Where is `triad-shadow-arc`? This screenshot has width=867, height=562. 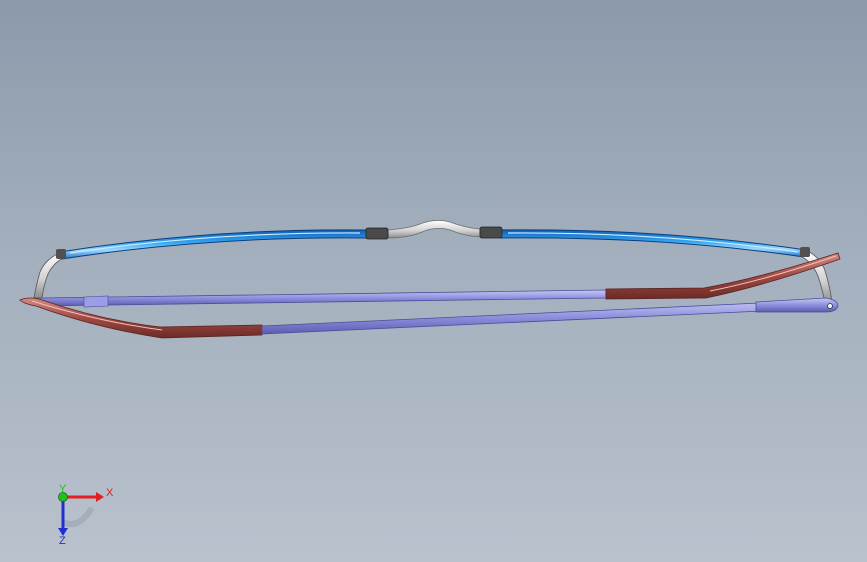
triad-shadow-arc is located at coordinates (78, 517).